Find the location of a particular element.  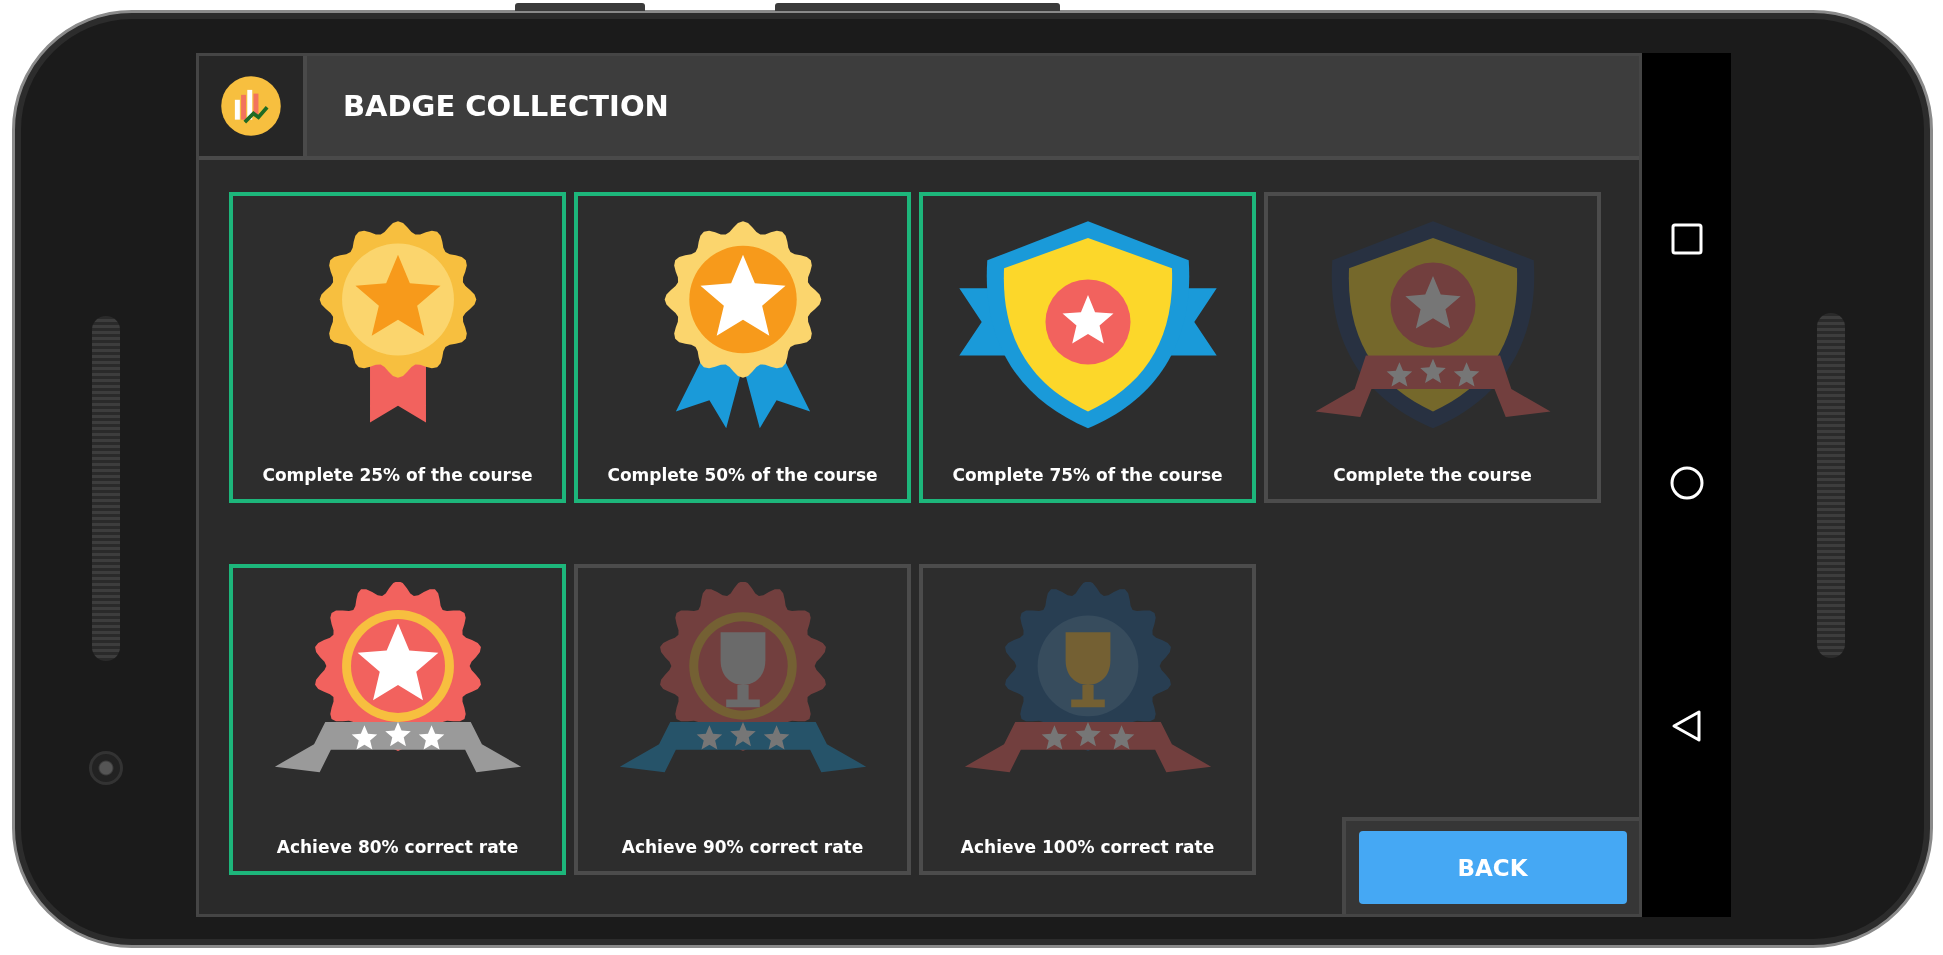

trophy-rosette-icon is located at coordinates (742, 677).